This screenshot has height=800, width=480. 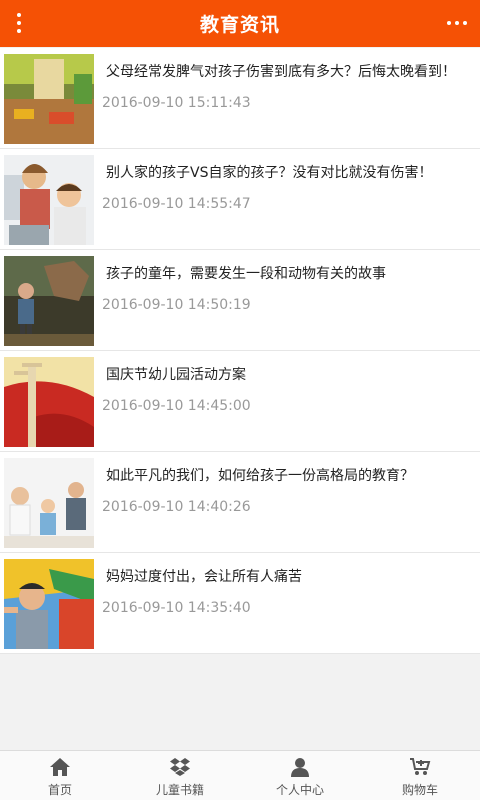 What do you see at coordinates (176, 507) in the screenshot?
I see `article-date: 2016-09-10 14:40:26` at bounding box center [176, 507].